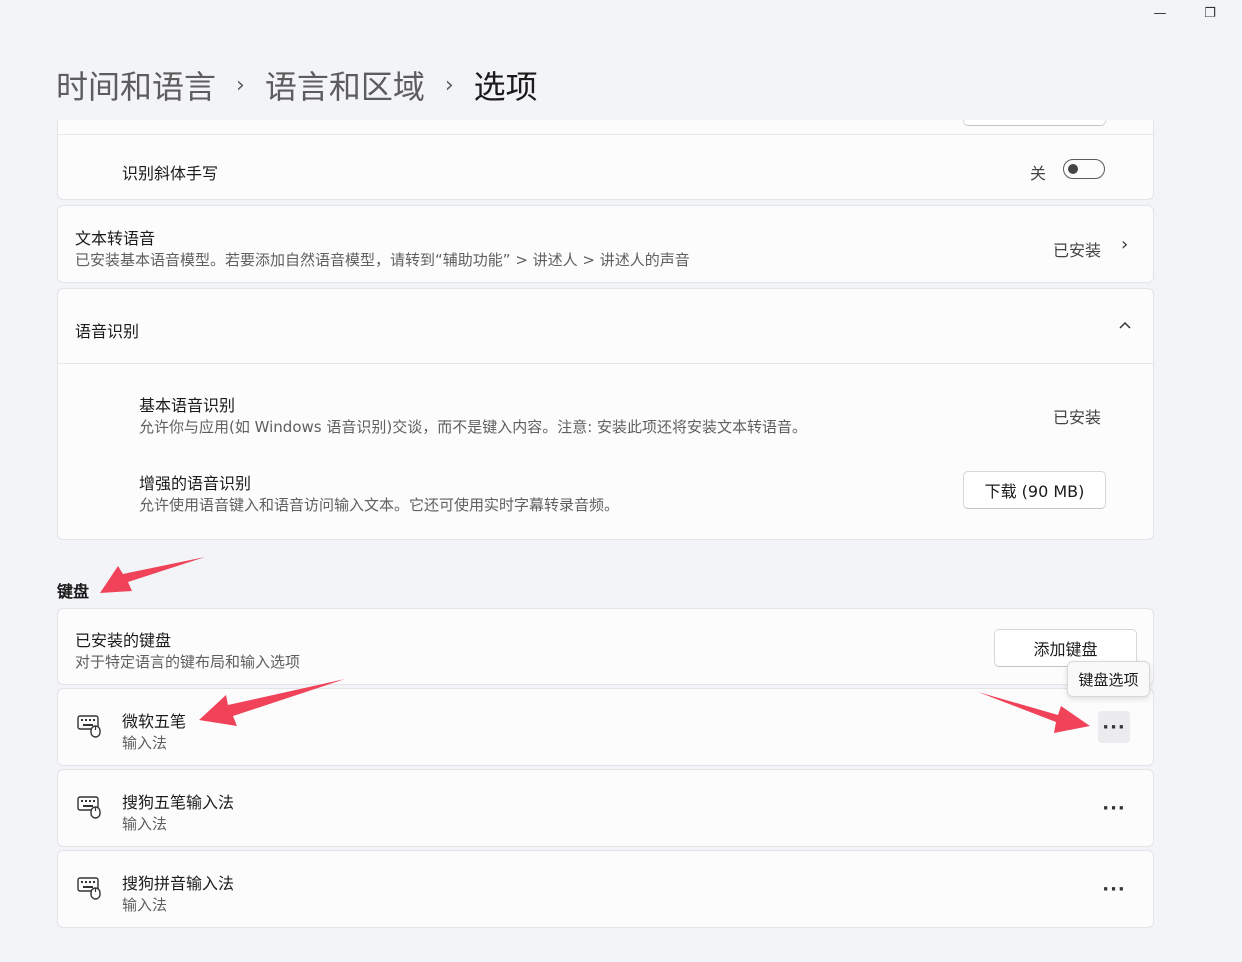 This screenshot has height=962, width=1242. I want to click on keyboard-section-title: 键盘, so click(73, 591).